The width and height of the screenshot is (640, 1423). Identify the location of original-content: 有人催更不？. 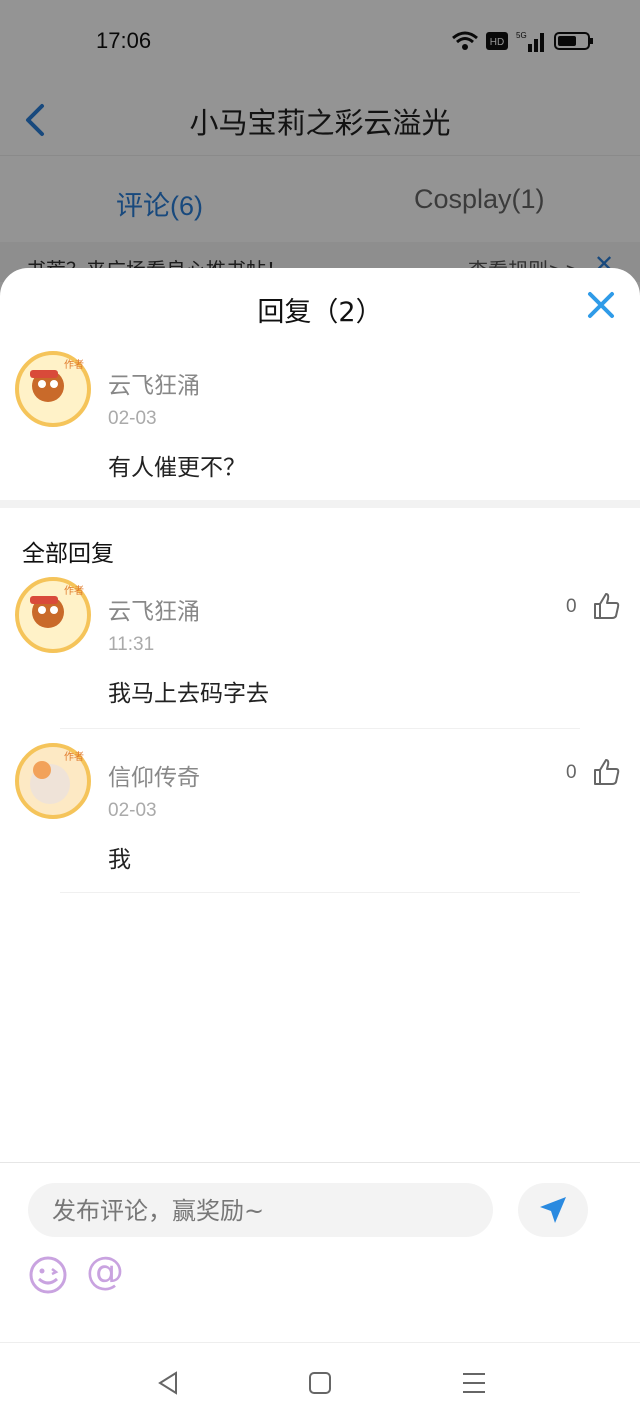
(177, 468).